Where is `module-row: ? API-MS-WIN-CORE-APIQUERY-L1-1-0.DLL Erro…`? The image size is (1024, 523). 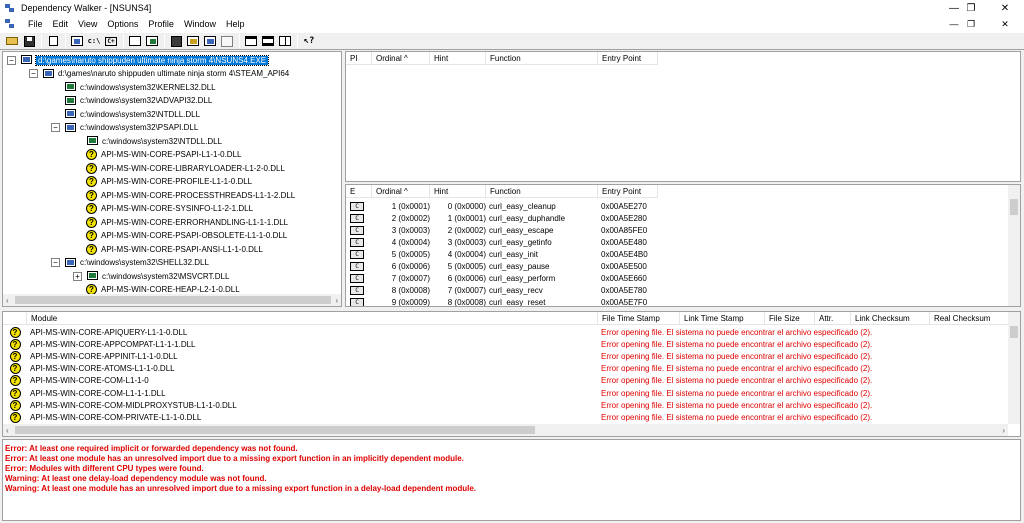 module-row: ? API-MS-WIN-CORE-APIQUERY-L1-1-0.DLL Erro… is located at coordinates (437, 332).